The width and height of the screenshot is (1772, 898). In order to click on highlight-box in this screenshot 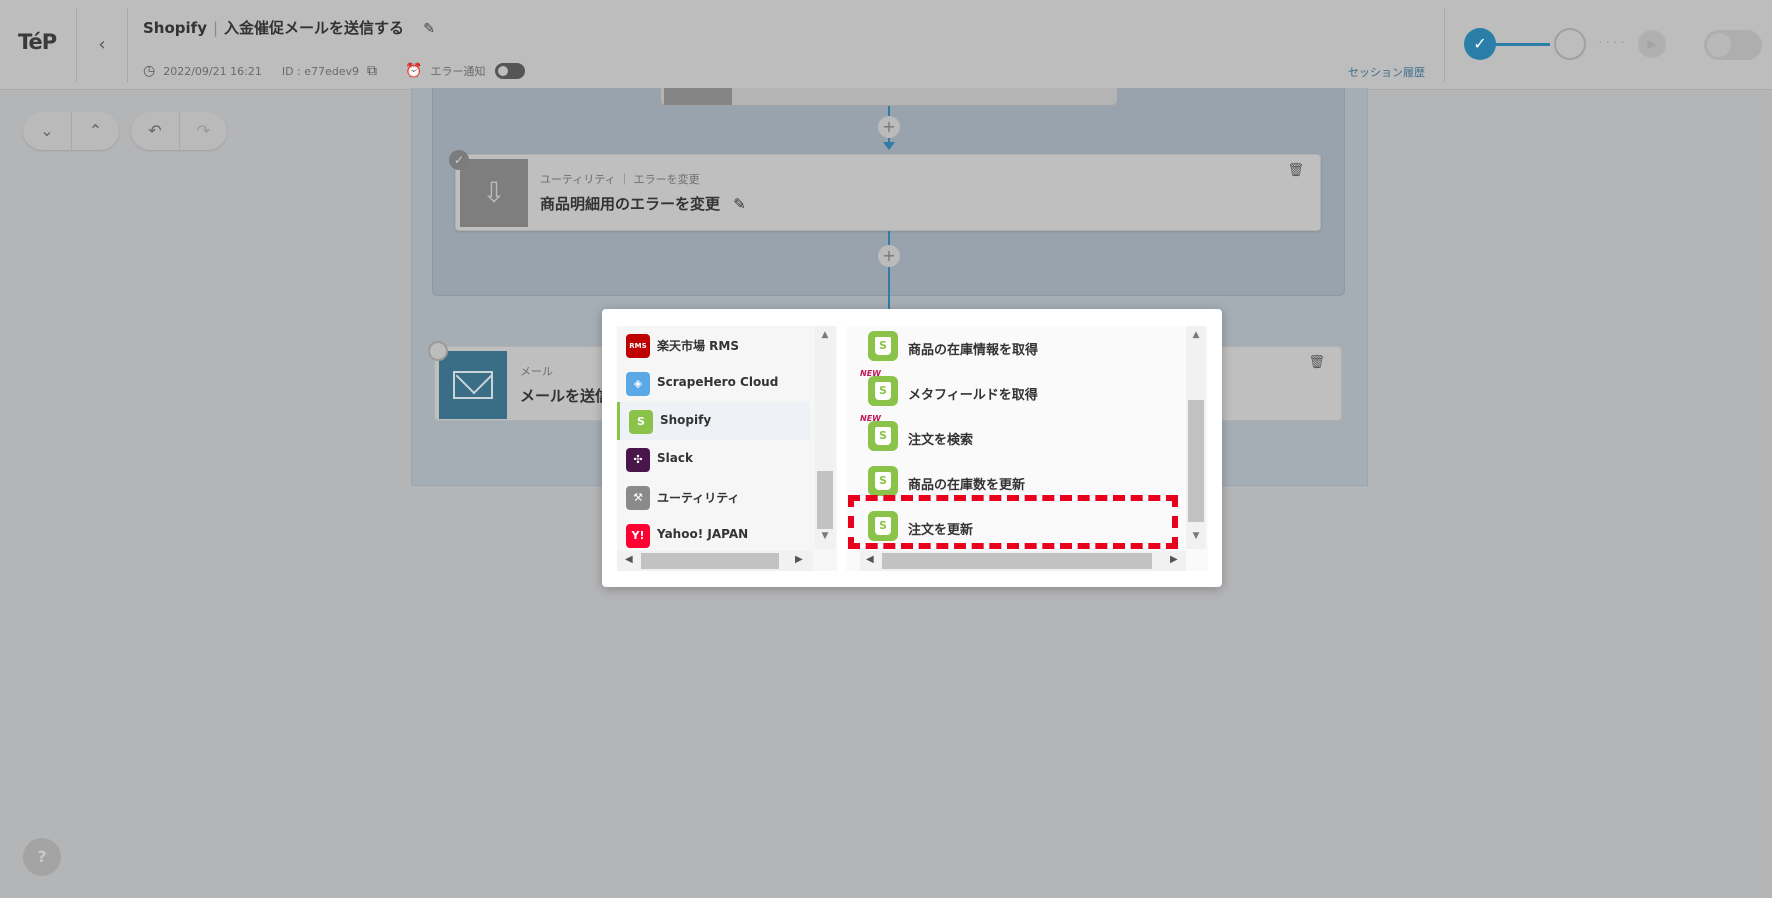, I will do `click(1013, 522)`.